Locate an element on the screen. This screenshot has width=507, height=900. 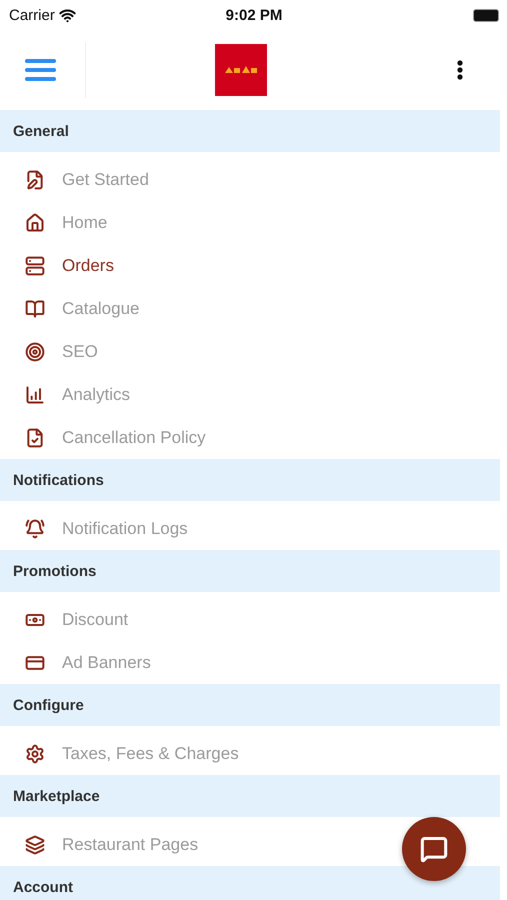
section-title: General is located at coordinates (41, 131).